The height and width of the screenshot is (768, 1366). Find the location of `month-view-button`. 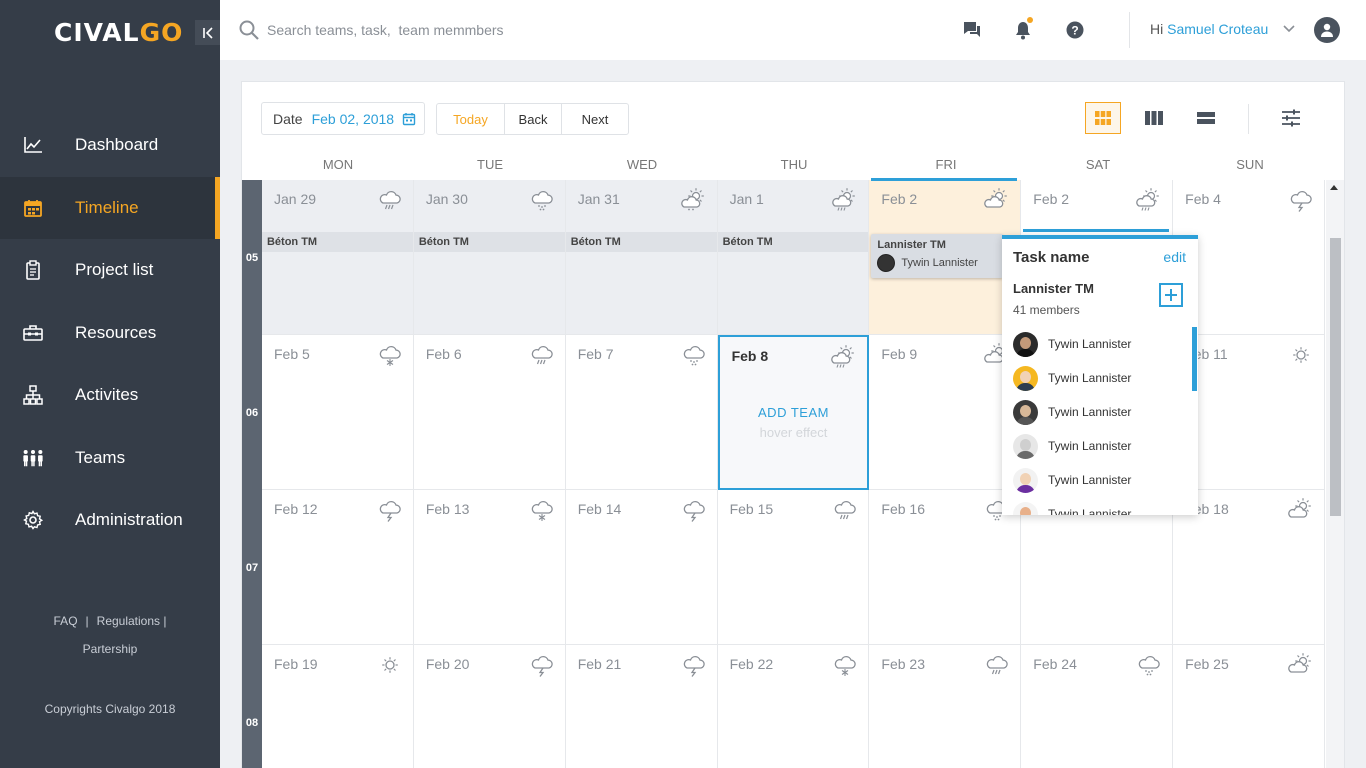

month-view-button is located at coordinates (1103, 118).